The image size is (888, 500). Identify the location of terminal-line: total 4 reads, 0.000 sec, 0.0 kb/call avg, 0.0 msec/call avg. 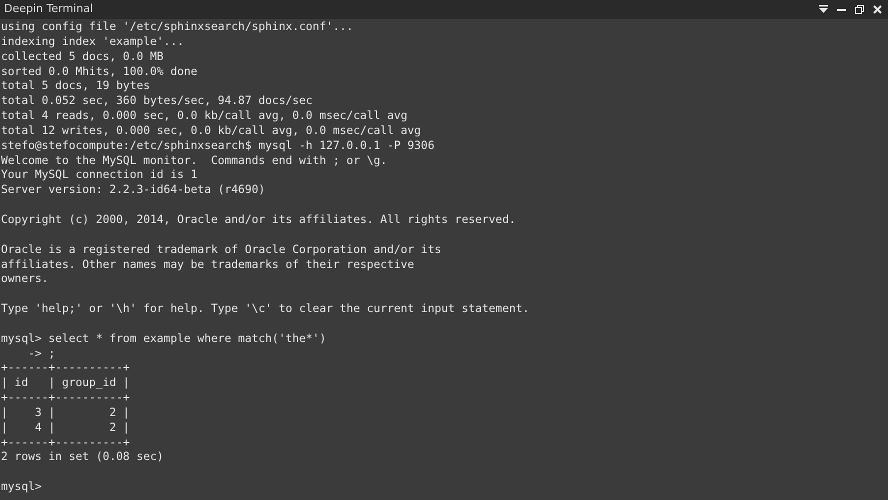
(204, 116).